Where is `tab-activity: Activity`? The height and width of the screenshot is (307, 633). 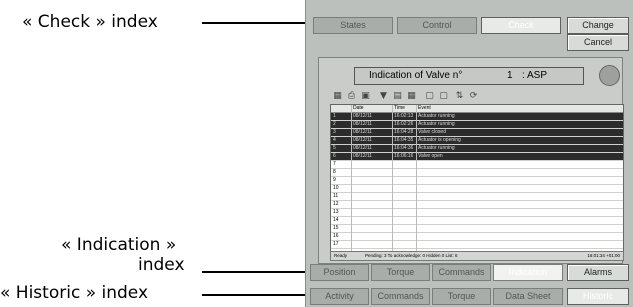 tab-activity: Activity is located at coordinates (339, 296).